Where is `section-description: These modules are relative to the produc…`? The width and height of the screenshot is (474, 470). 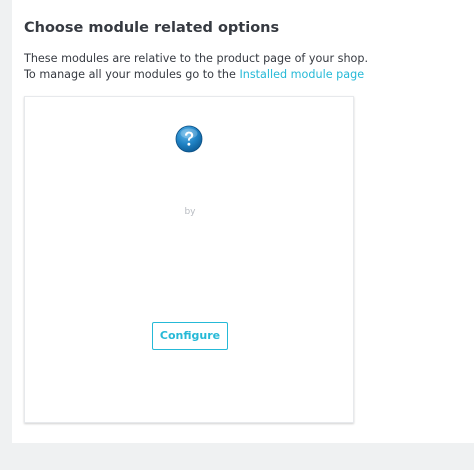 section-description: These modules are relative to the produc… is located at coordinates (196, 58).